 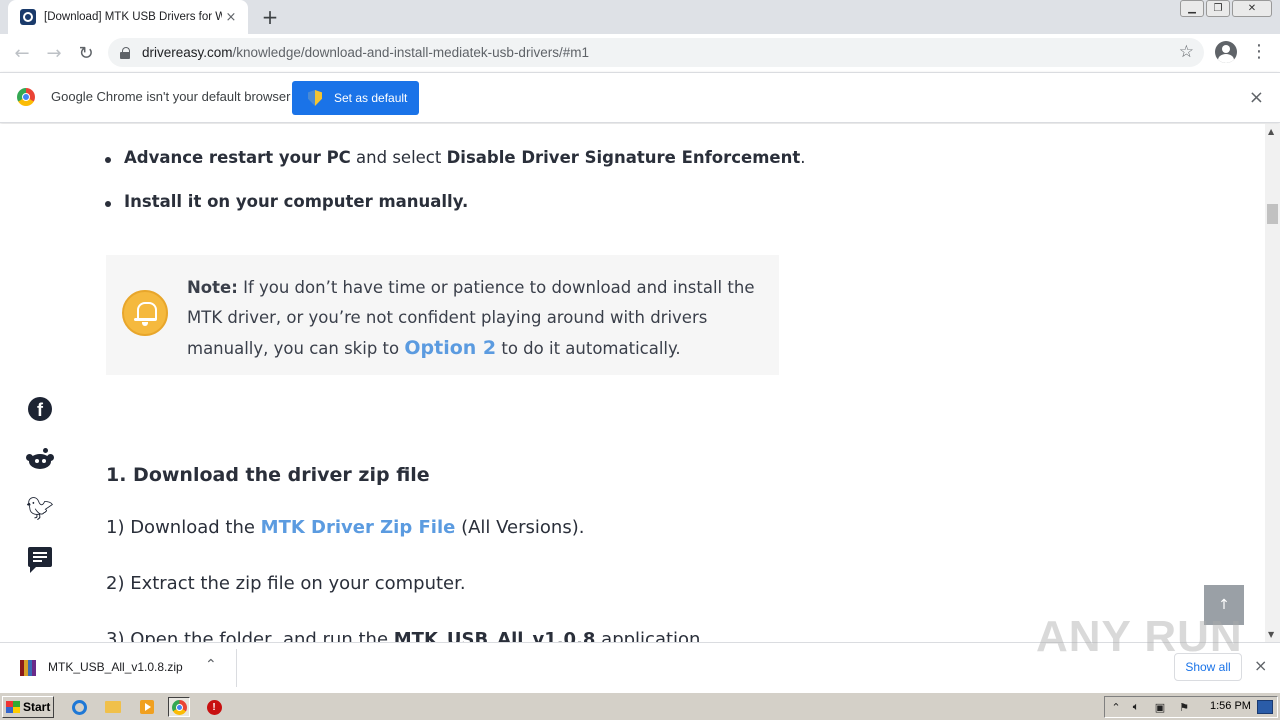 What do you see at coordinates (1256, 97) in the screenshot?
I see `infobar-close-icon: ×` at bounding box center [1256, 97].